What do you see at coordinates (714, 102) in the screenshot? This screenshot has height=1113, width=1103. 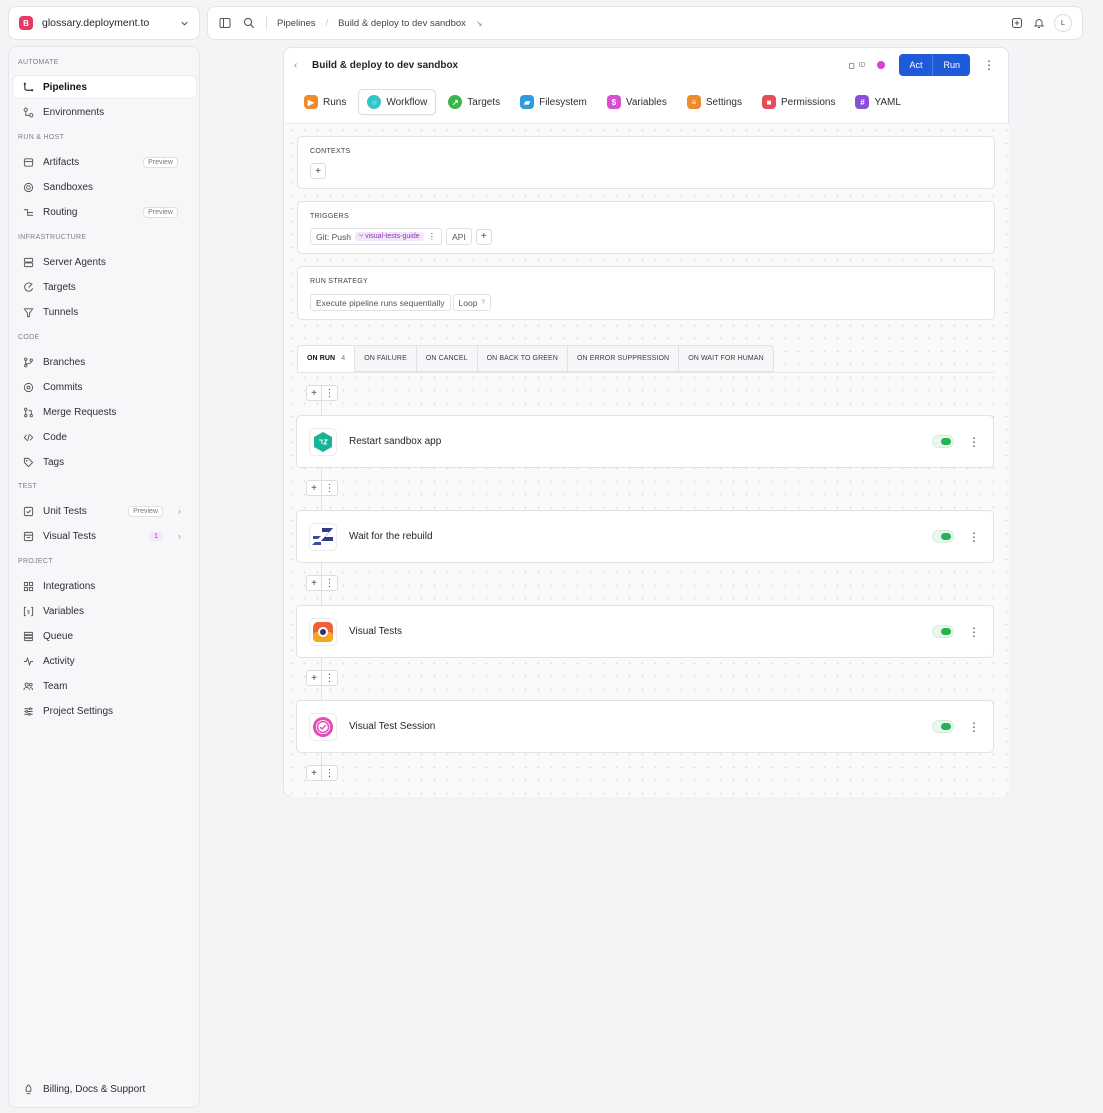 I see `tab-settings: ≡ Settings` at bounding box center [714, 102].